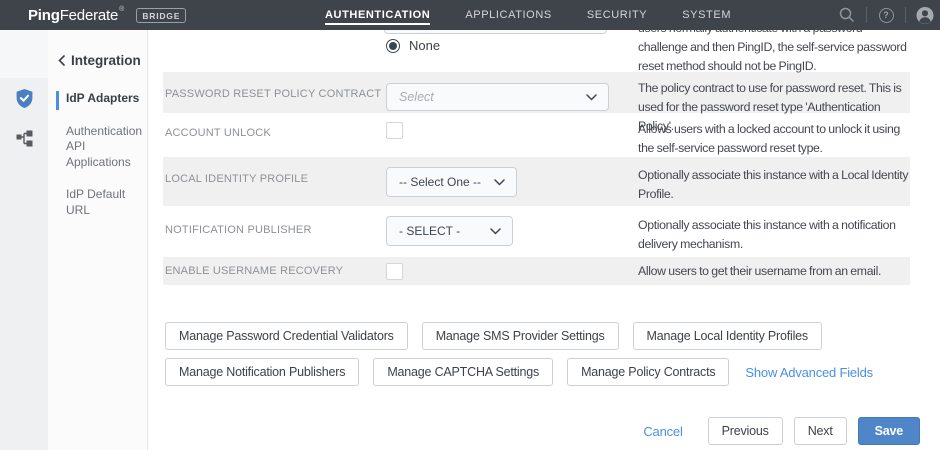 The image size is (940, 450). I want to click on sidebar-item-authentication-api-applications: Authentication API Applications, so click(97, 147).